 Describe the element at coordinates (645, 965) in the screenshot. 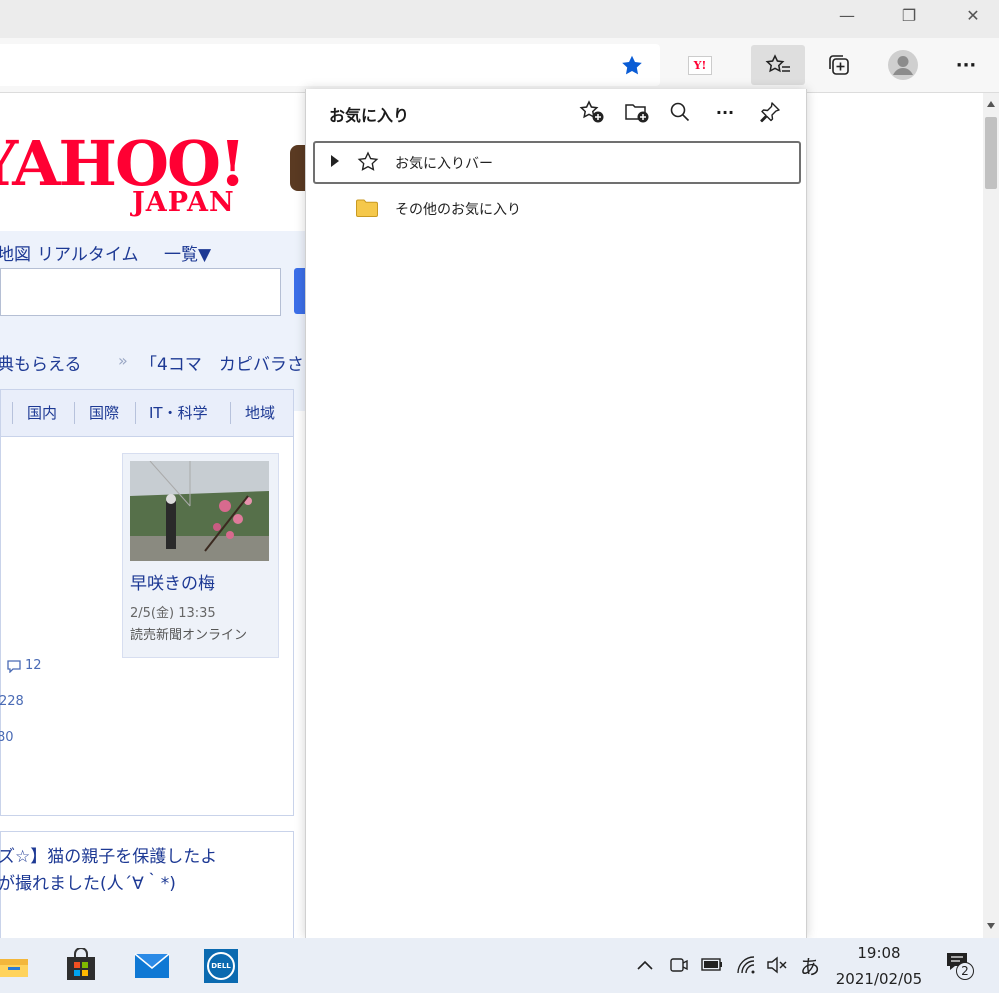

I see `show-hidden-icons-icon` at that location.